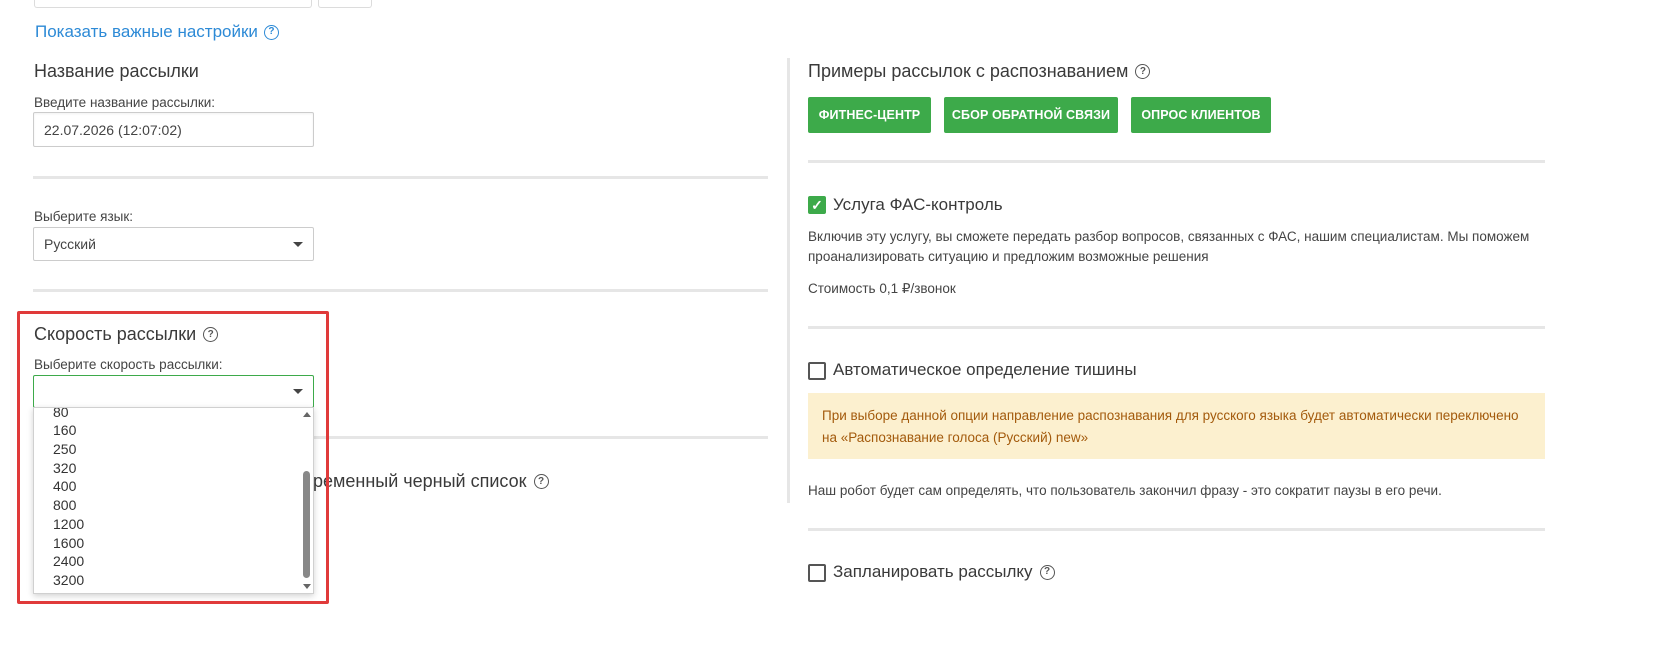  What do you see at coordinates (113, 129) in the screenshot?
I see `mailing-name-value: 22.07.2026 (12:07:02)` at bounding box center [113, 129].